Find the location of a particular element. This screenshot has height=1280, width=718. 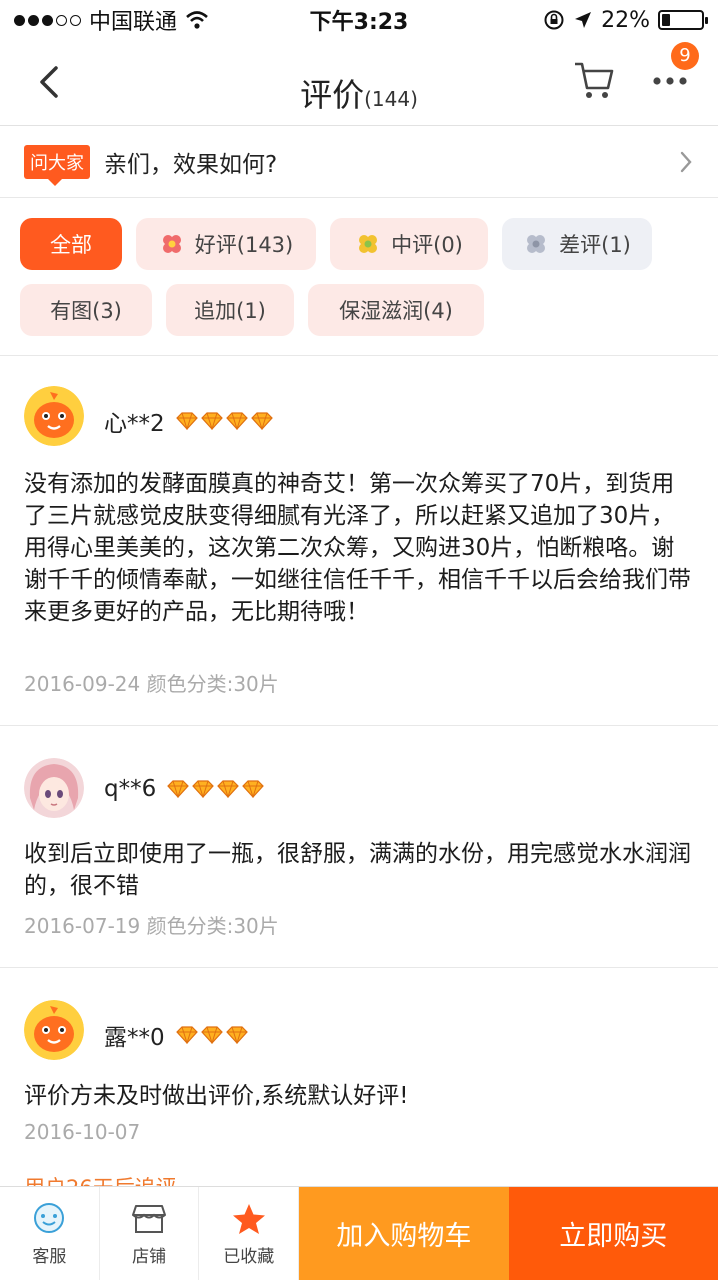

filter-good: 好评(143) is located at coordinates (226, 244).